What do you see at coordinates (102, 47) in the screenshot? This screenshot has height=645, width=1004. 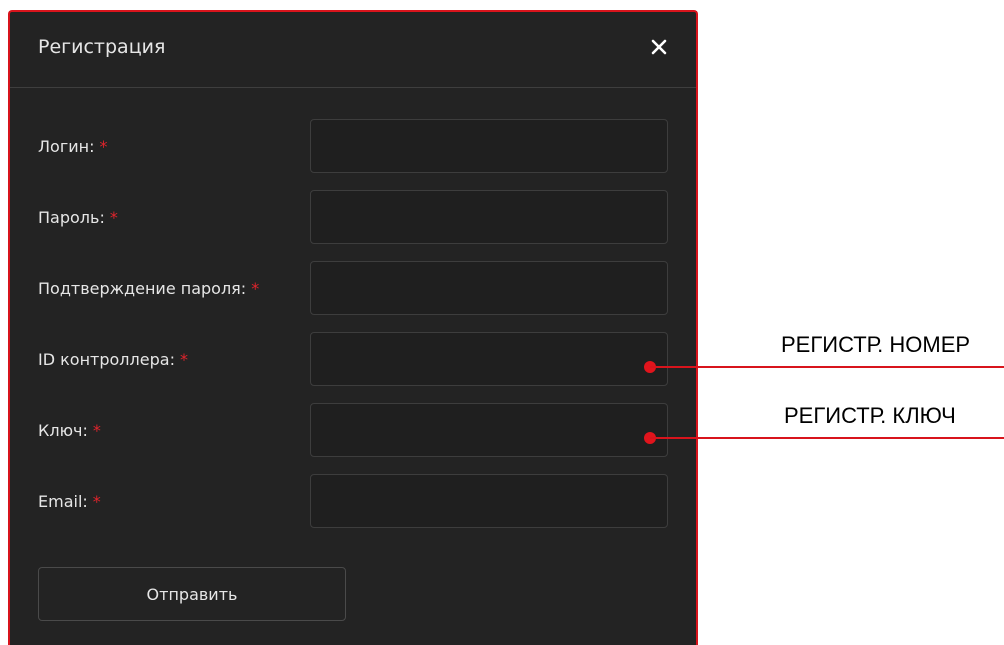 I see `dialog-title: Регистрация` at bounding box center [102, 47].